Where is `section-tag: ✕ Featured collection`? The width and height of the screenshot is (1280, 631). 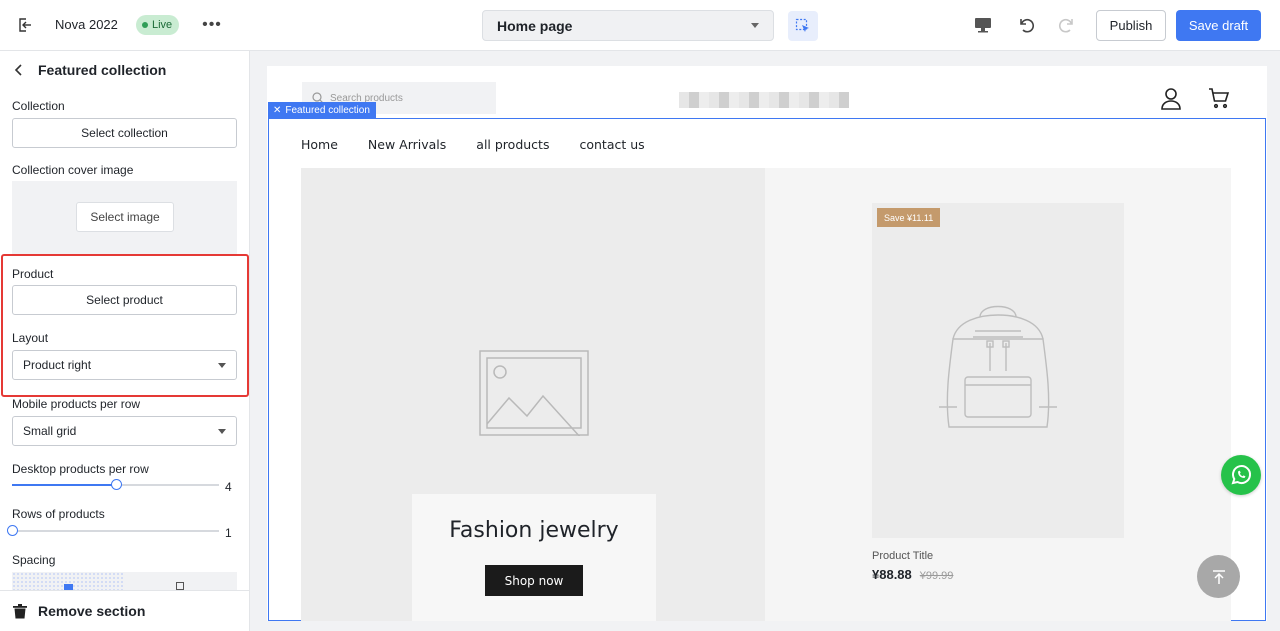
section-tag: ✕ Featured collection is located at coordinates (322, 110).